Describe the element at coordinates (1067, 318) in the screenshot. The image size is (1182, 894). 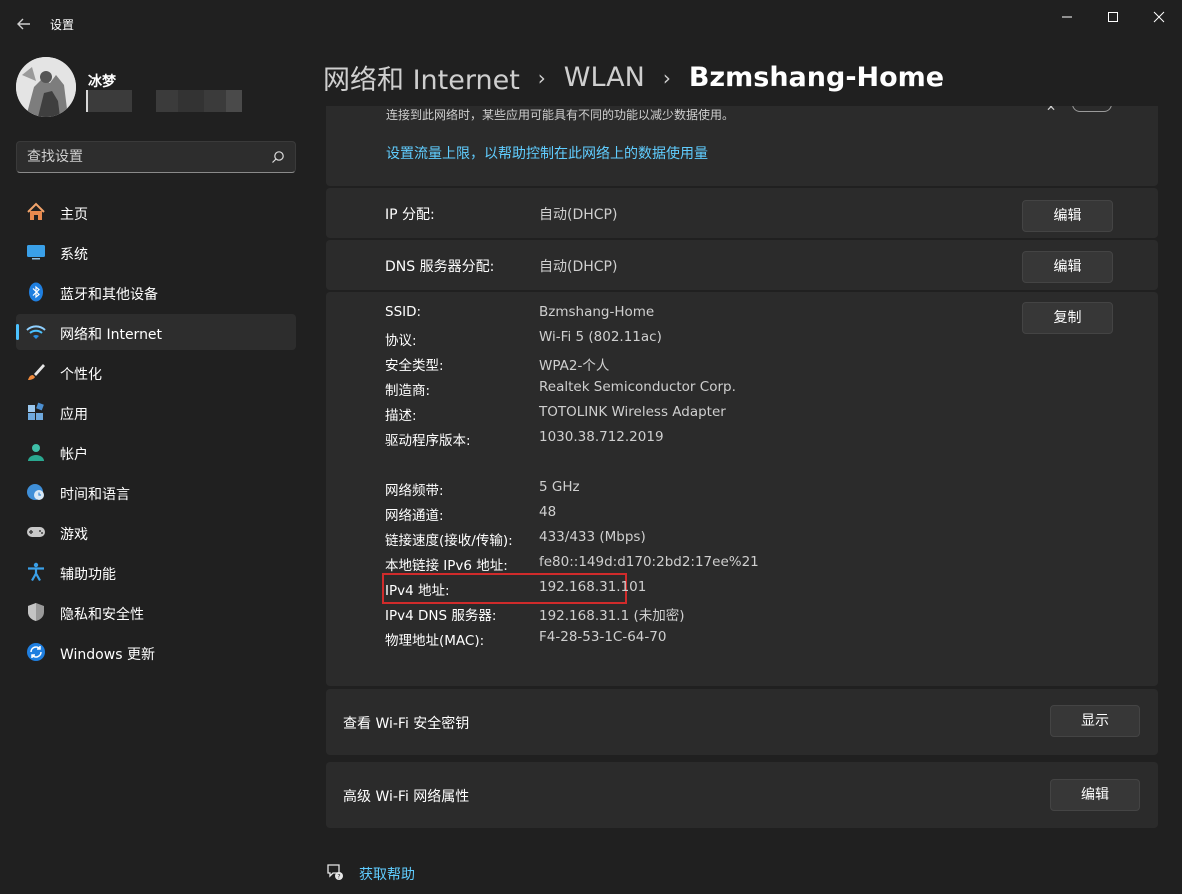
I see `copy-button: 复制` at that location.